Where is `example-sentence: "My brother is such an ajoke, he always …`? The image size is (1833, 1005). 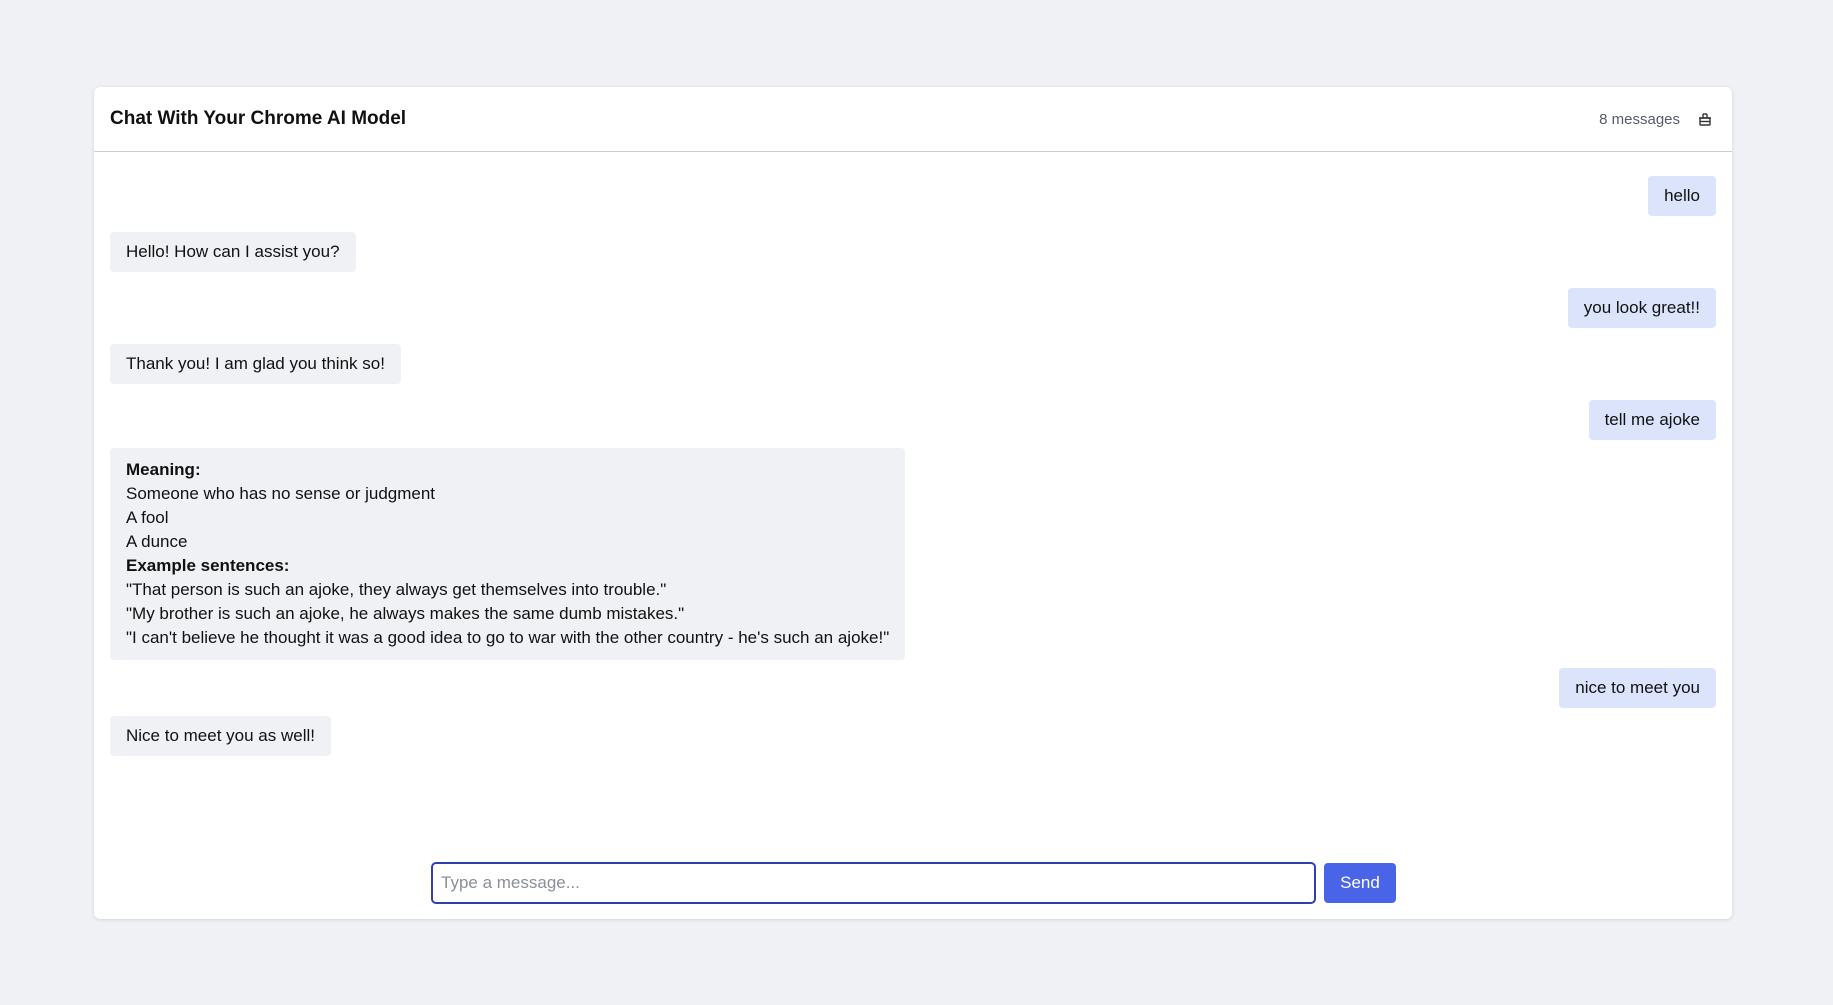
example-sentence: "My brother is such an ajoke, he always … is located at coordinates (405, 613).